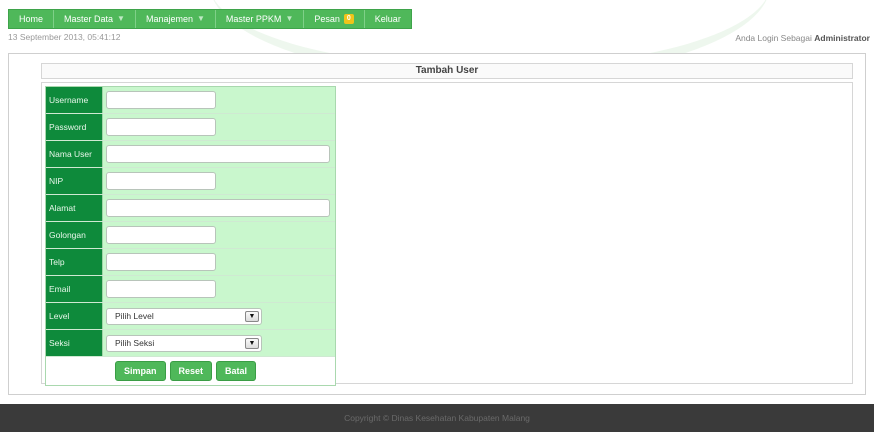 Image resolution: width=874 pixels, height=432 pixels. What do you see at coordinates (161, 127) in the screenshot?
I see `password-input` at bounding box center [161, 127].